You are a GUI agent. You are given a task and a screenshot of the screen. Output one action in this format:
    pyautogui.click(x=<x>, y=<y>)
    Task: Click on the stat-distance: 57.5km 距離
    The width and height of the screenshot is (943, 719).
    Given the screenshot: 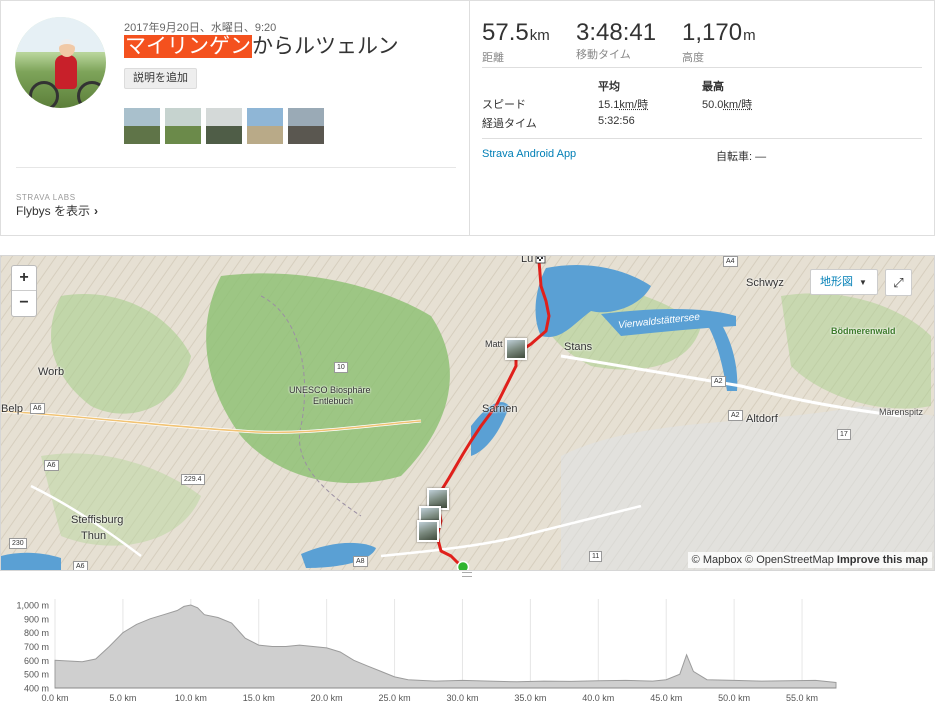 What is the action you would take?
    pyautogui.click(x=516, y=42)
    